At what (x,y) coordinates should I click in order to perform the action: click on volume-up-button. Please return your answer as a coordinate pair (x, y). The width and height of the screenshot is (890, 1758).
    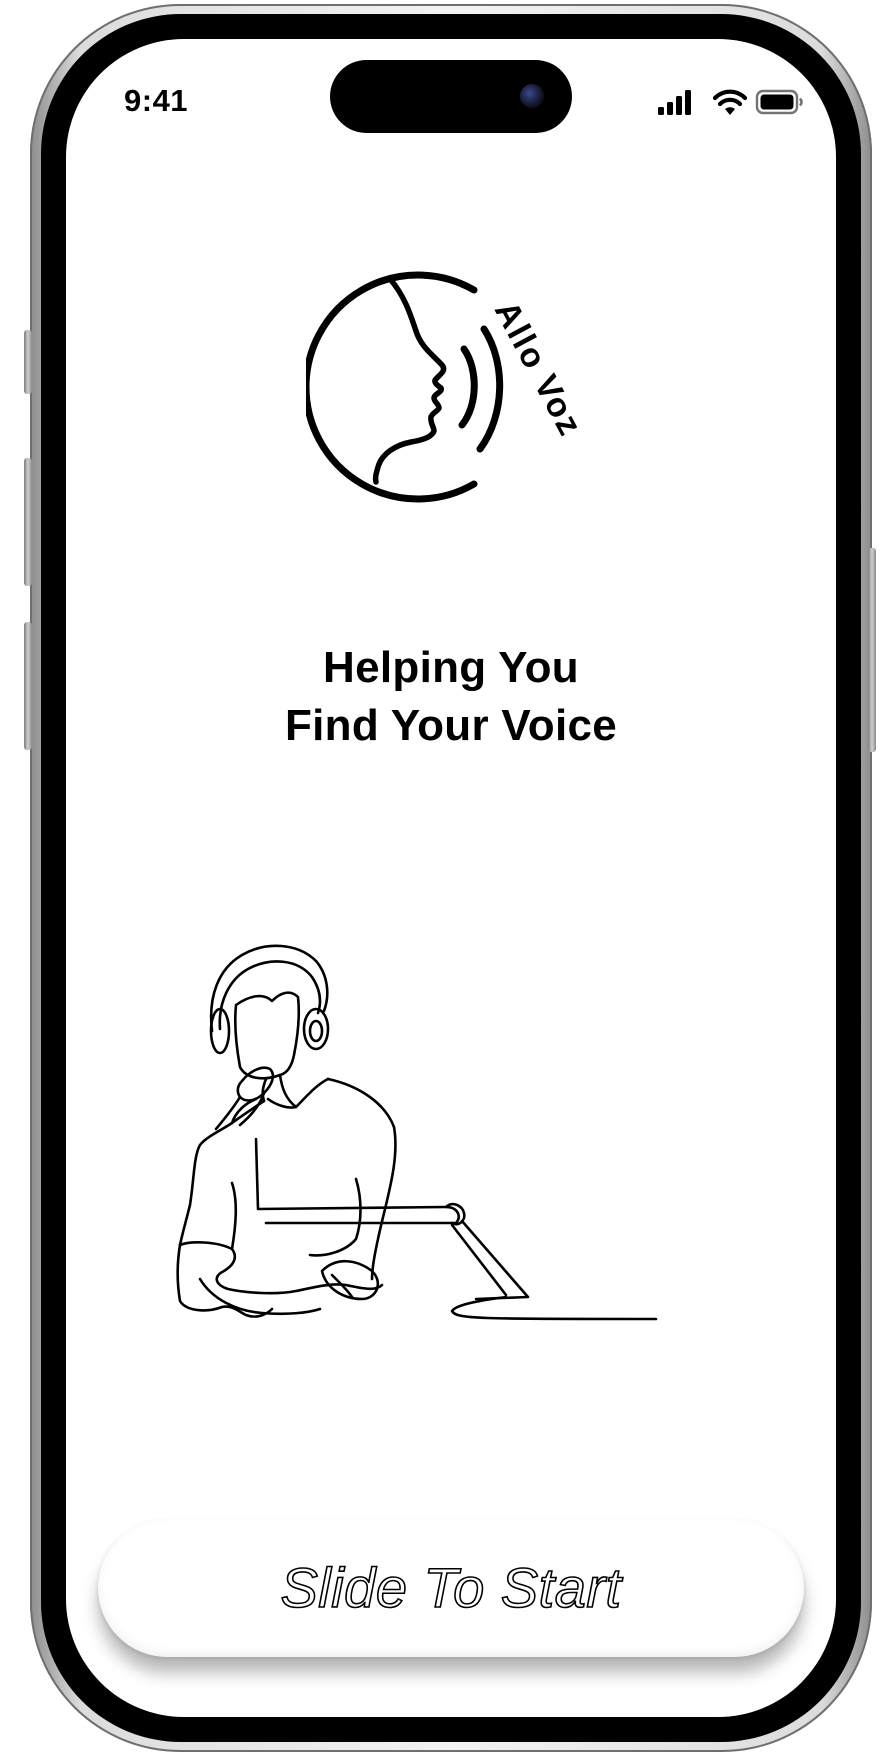
    Looking at the image, I should click on (28, 522).